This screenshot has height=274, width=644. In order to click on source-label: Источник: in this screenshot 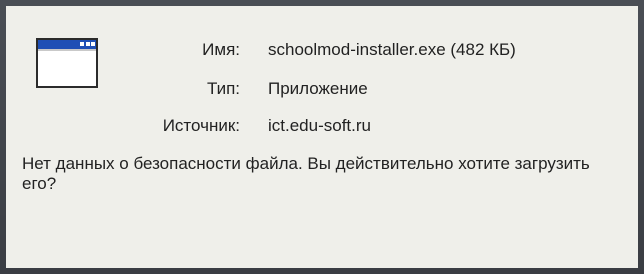, I will do `click(201, 125)`.